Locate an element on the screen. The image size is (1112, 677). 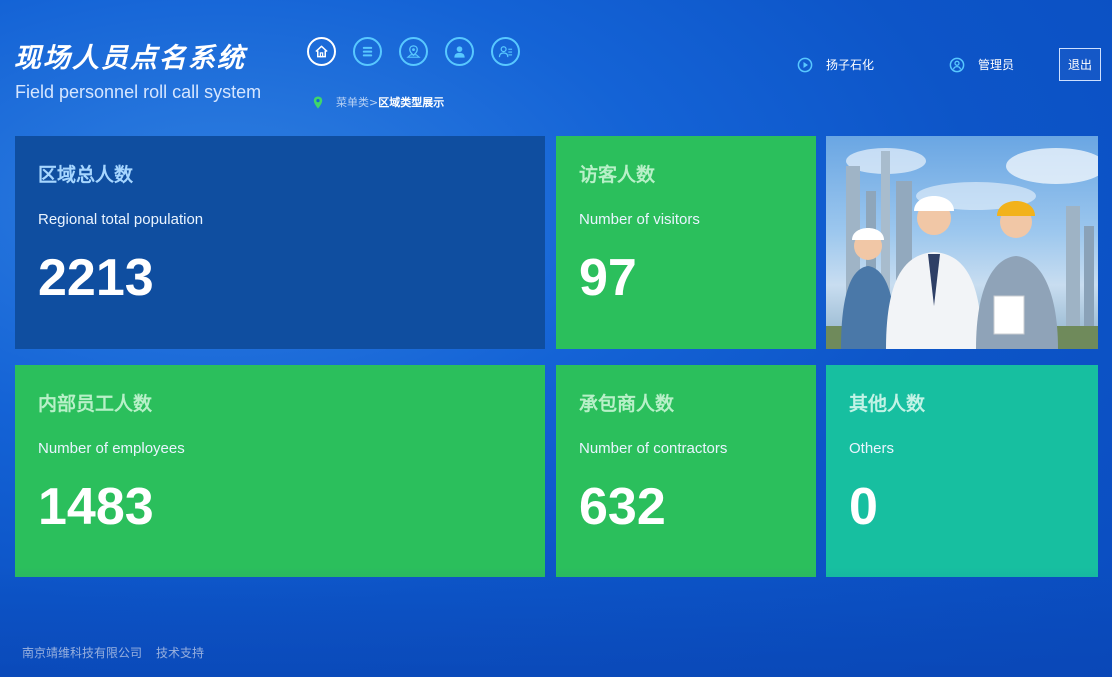
home-icon is located at coordinates (321, 51).